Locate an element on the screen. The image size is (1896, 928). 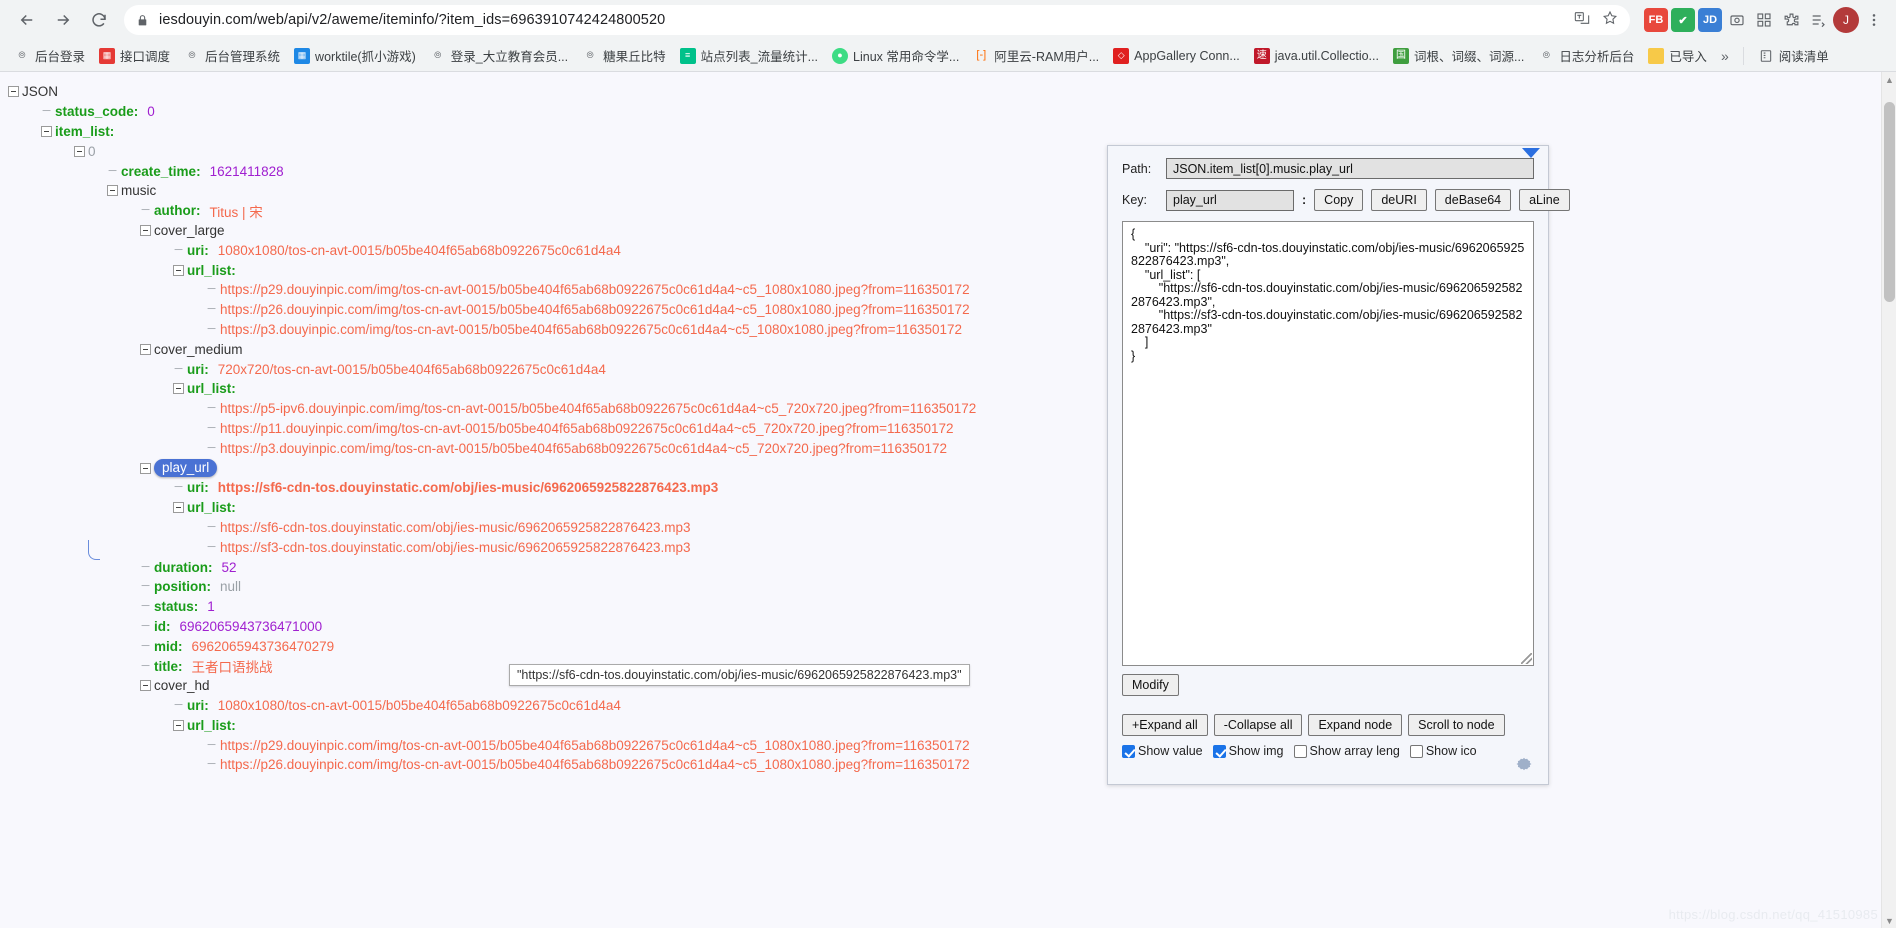
scroll-up-arrow-icon: ▲ is located at coordinates (1889, 79).